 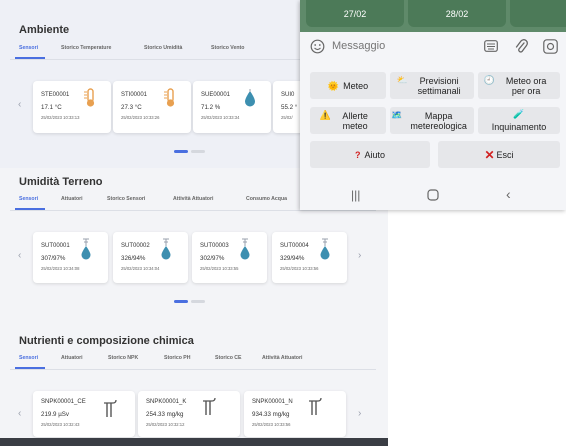 I want to click on tab-storico-vento: Storico Vento, so click(x=227, y=48).